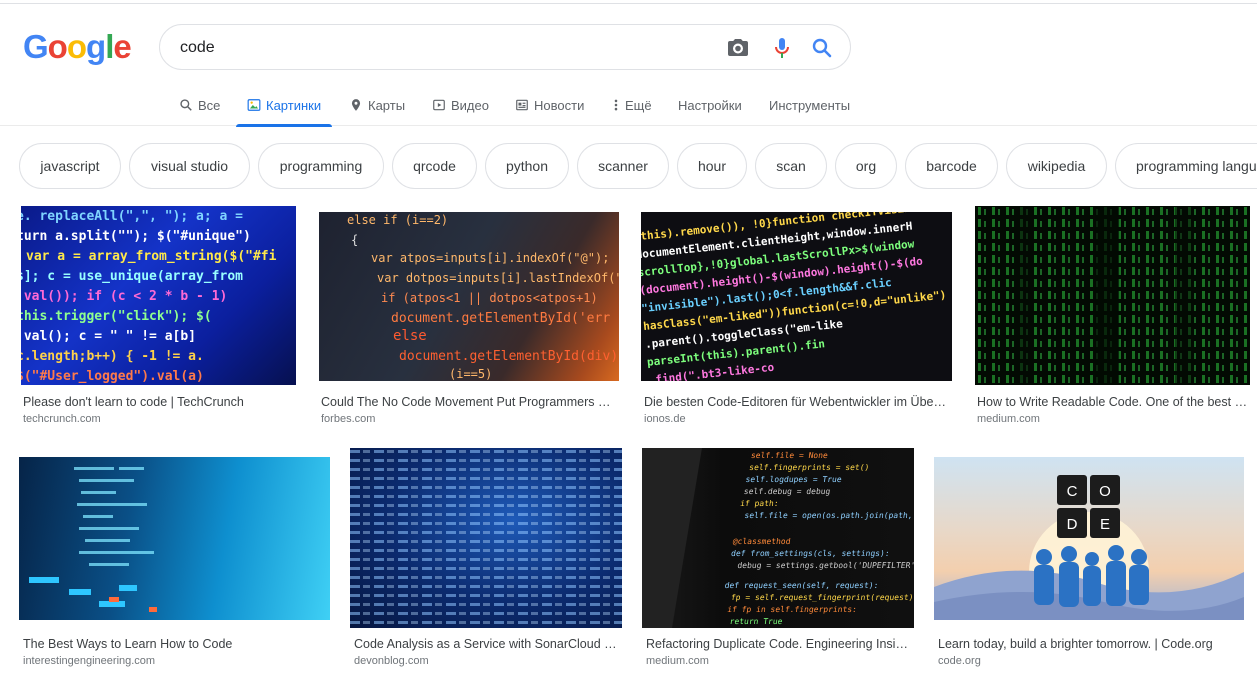  Describe the element at coordinates (791, 166) in the screenshot. I see `chip: scan` at that location.